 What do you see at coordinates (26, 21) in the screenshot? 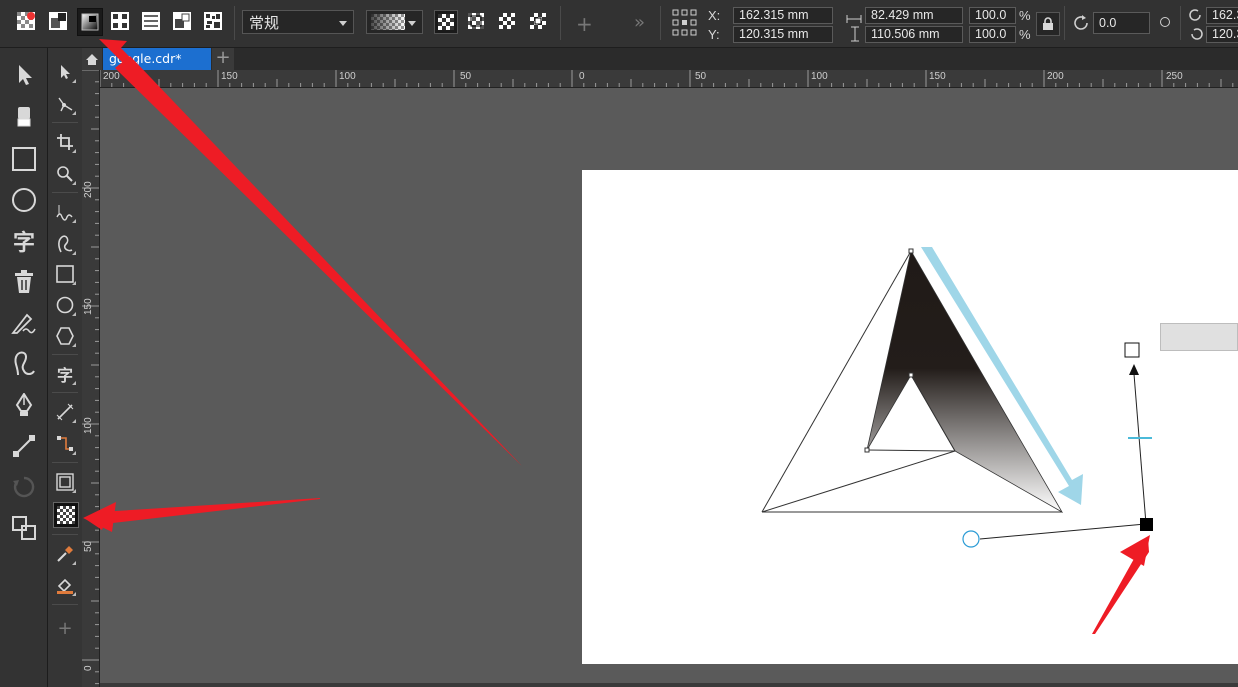
I see `no-transparency-icon` at bounding box center [26, 21].